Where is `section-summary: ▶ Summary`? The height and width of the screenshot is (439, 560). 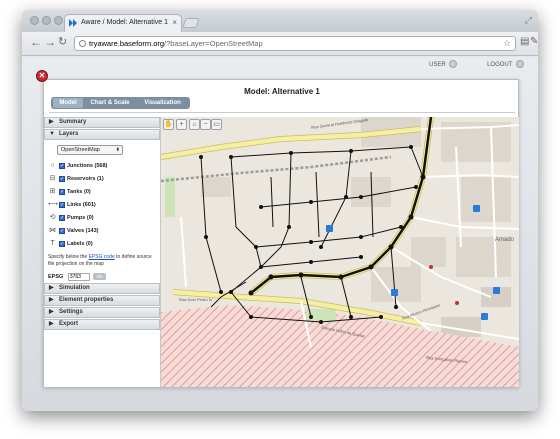 section-summary: ▶ Summary is located at coordinates (102, 122).